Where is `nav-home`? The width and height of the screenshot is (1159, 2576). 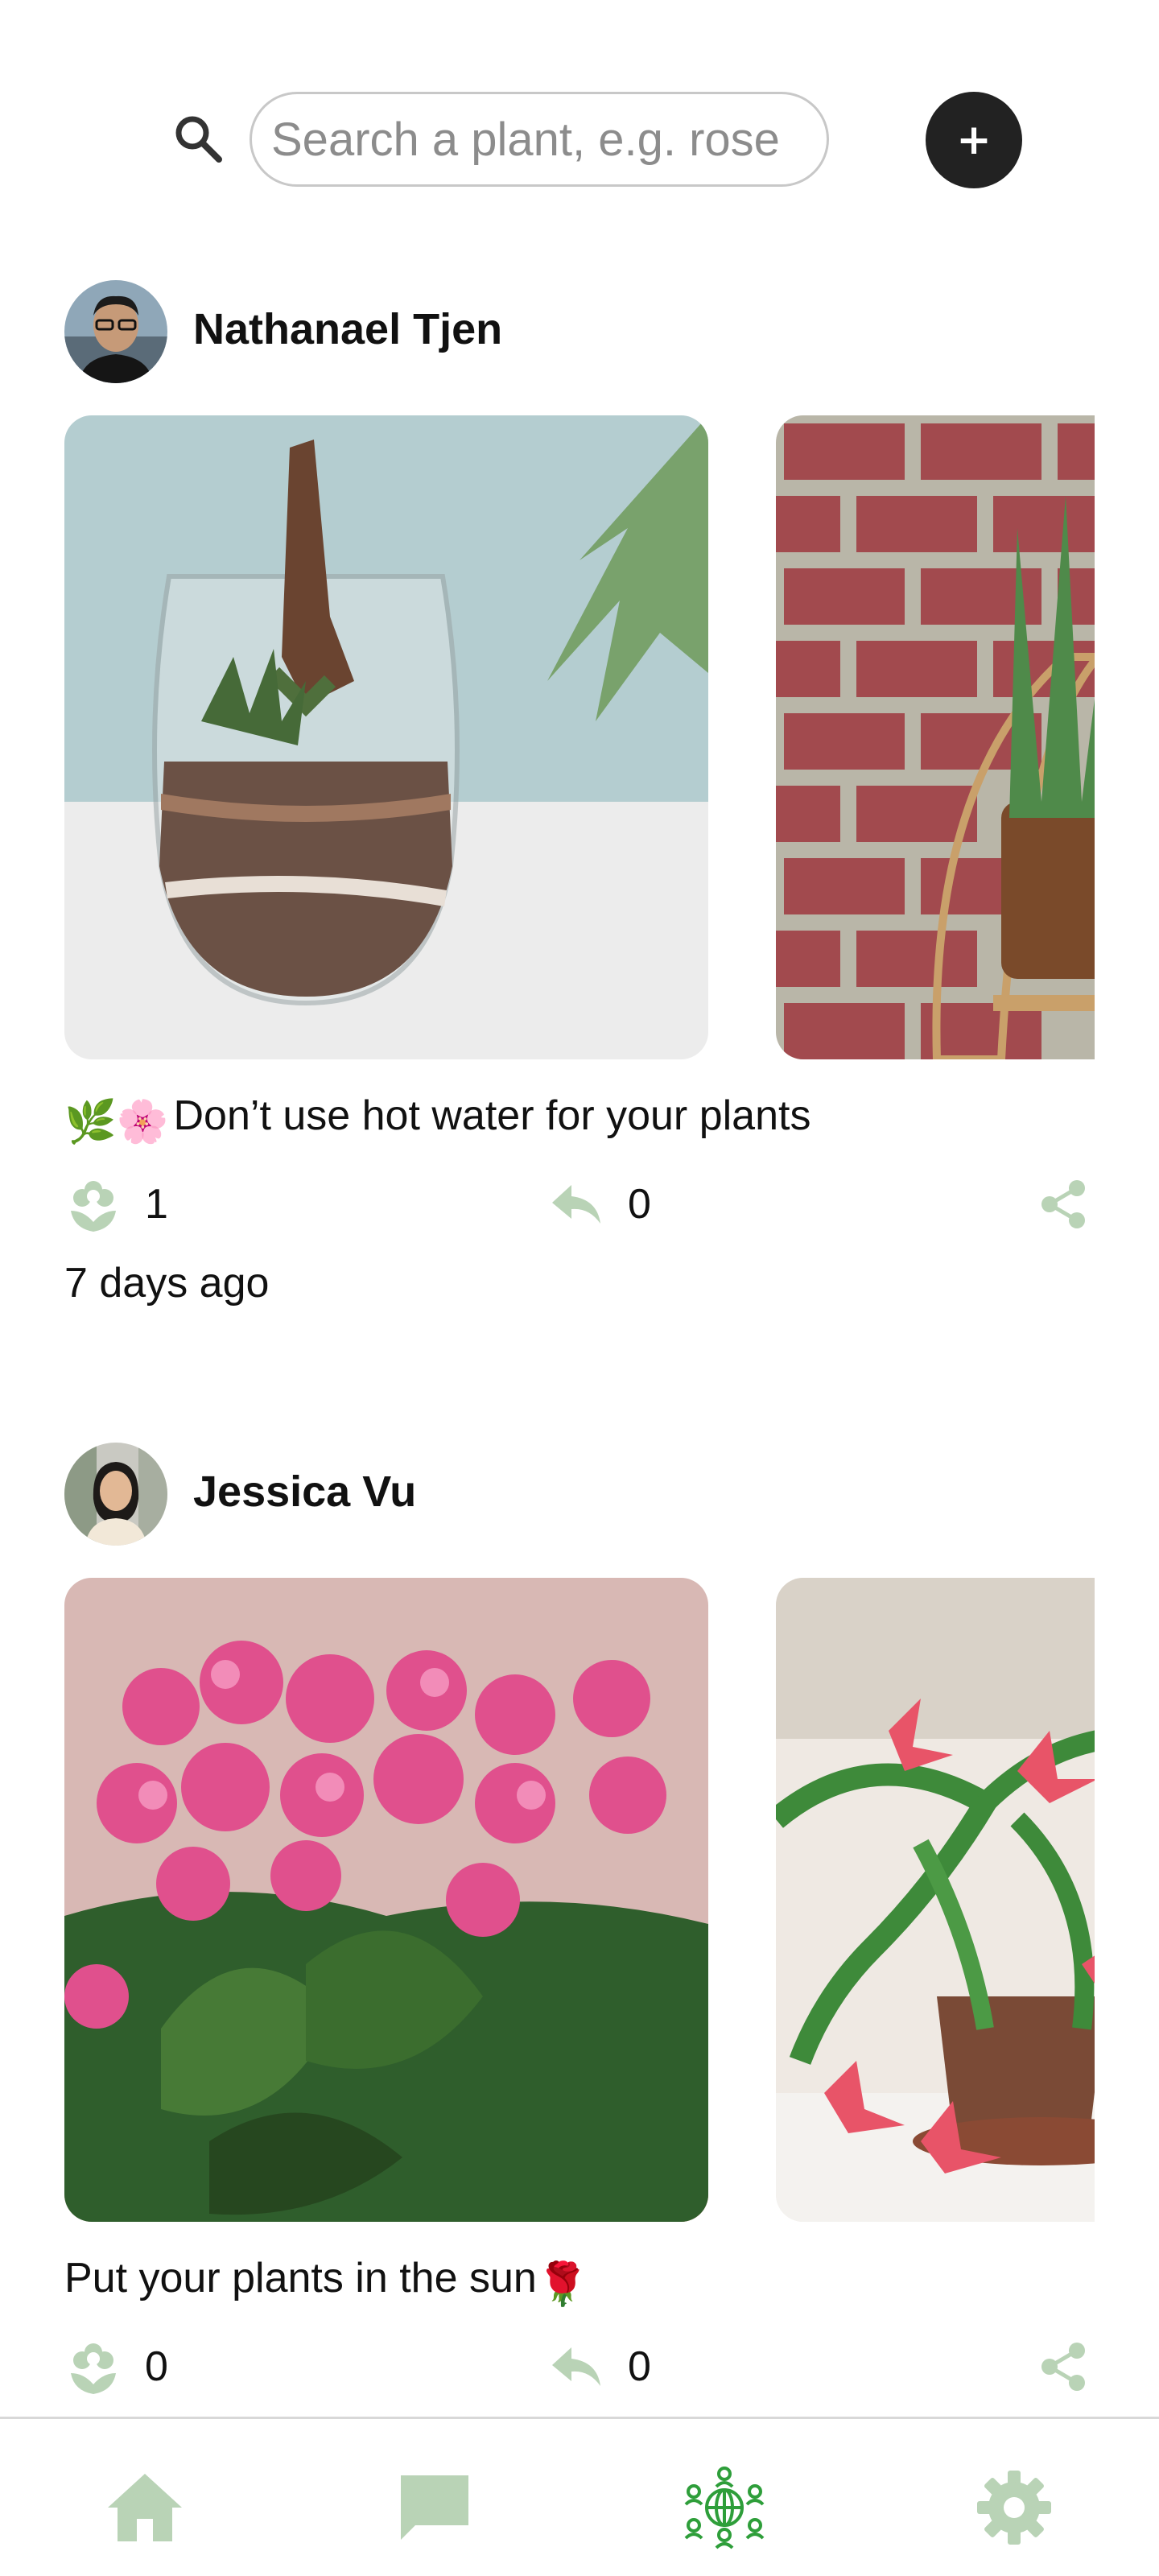
nav-home is located at coordinates (145, 2507).